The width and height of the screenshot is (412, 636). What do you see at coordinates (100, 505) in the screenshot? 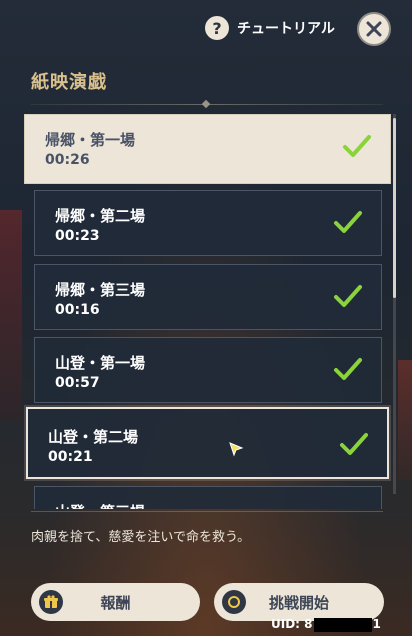
I see `stage-name: 山登・第三場` at bounding box center [100, 505].